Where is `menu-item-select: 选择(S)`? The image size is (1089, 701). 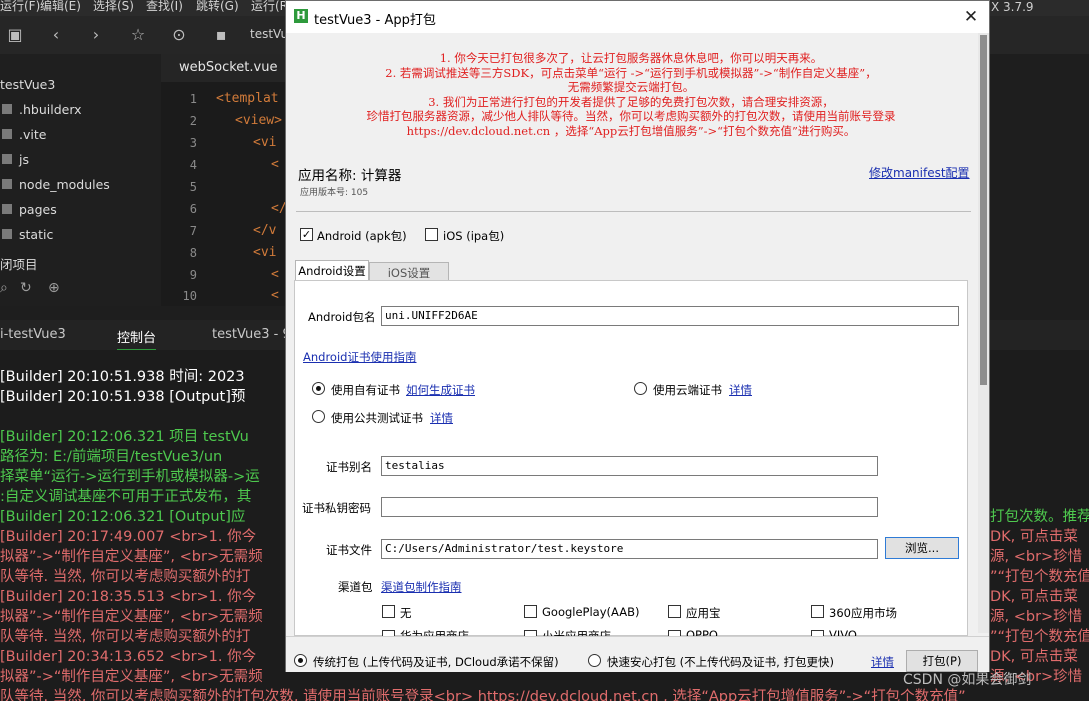
menu-item-select: 选择(S) is located at coordinates (113, 6).